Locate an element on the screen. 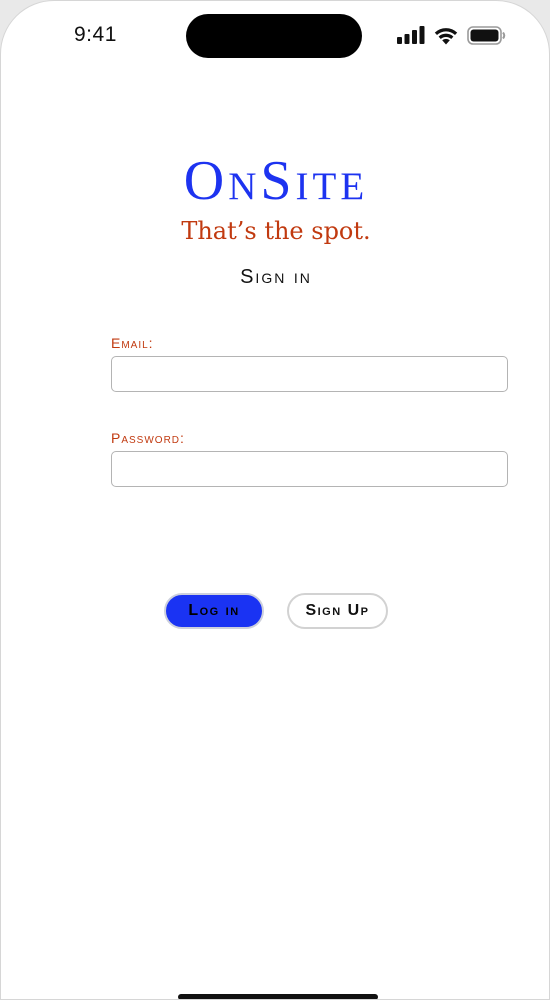 Image resolution: width=550 pixels, height=1000 pixels. status-bar: 9:41 is located at coordinates (275, 36).